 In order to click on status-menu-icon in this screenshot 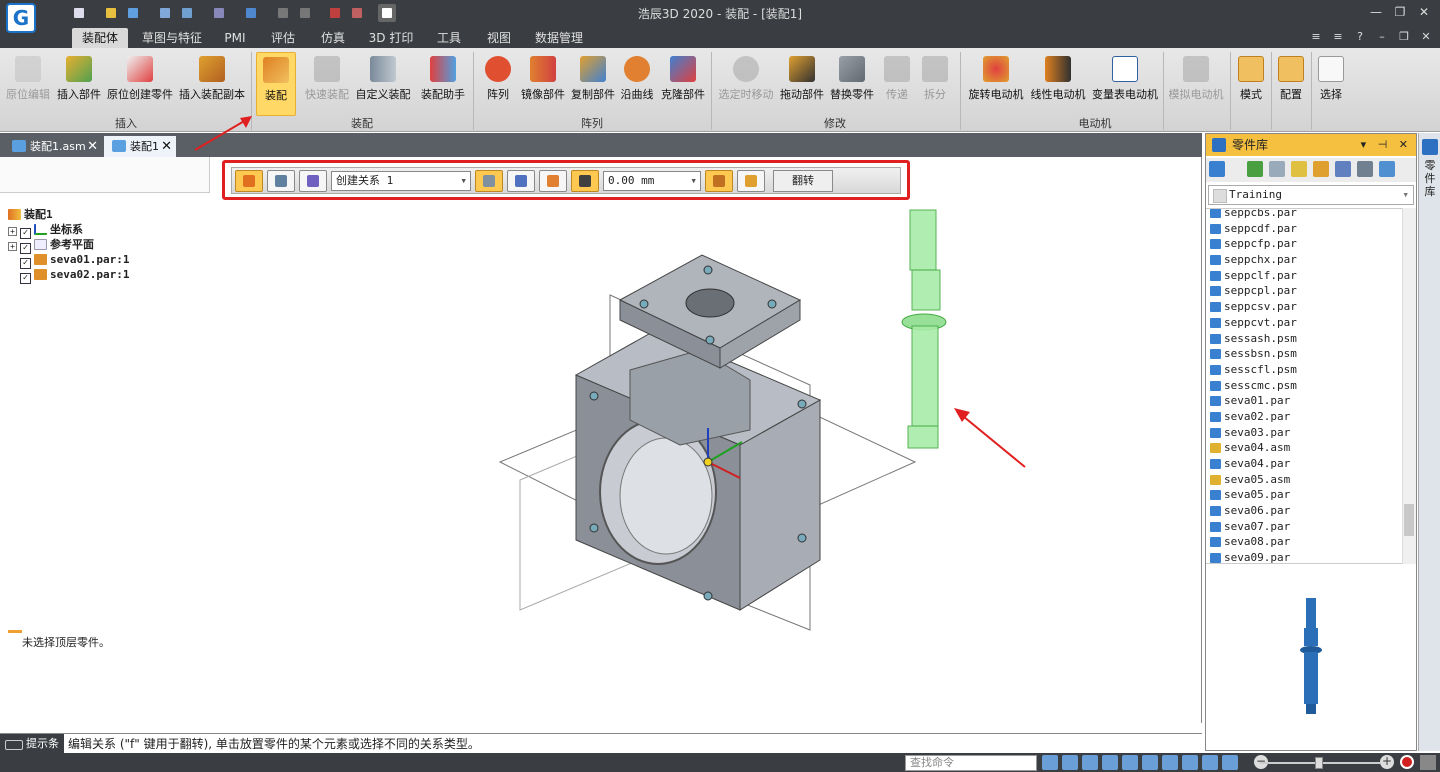, I will do `click(1428, 762)`.